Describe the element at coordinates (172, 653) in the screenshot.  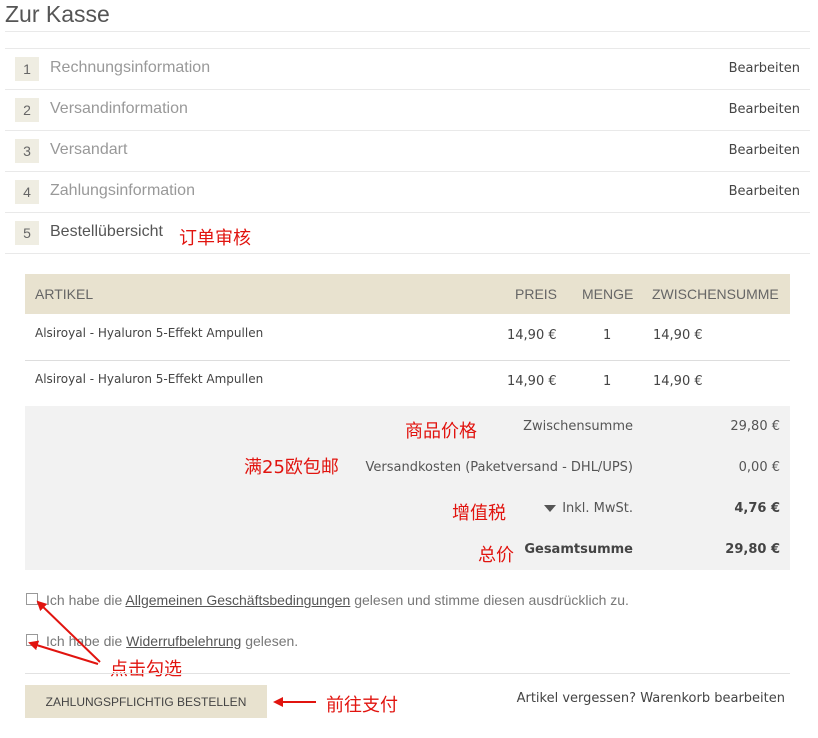
I see `annotation-arrows` at that location.